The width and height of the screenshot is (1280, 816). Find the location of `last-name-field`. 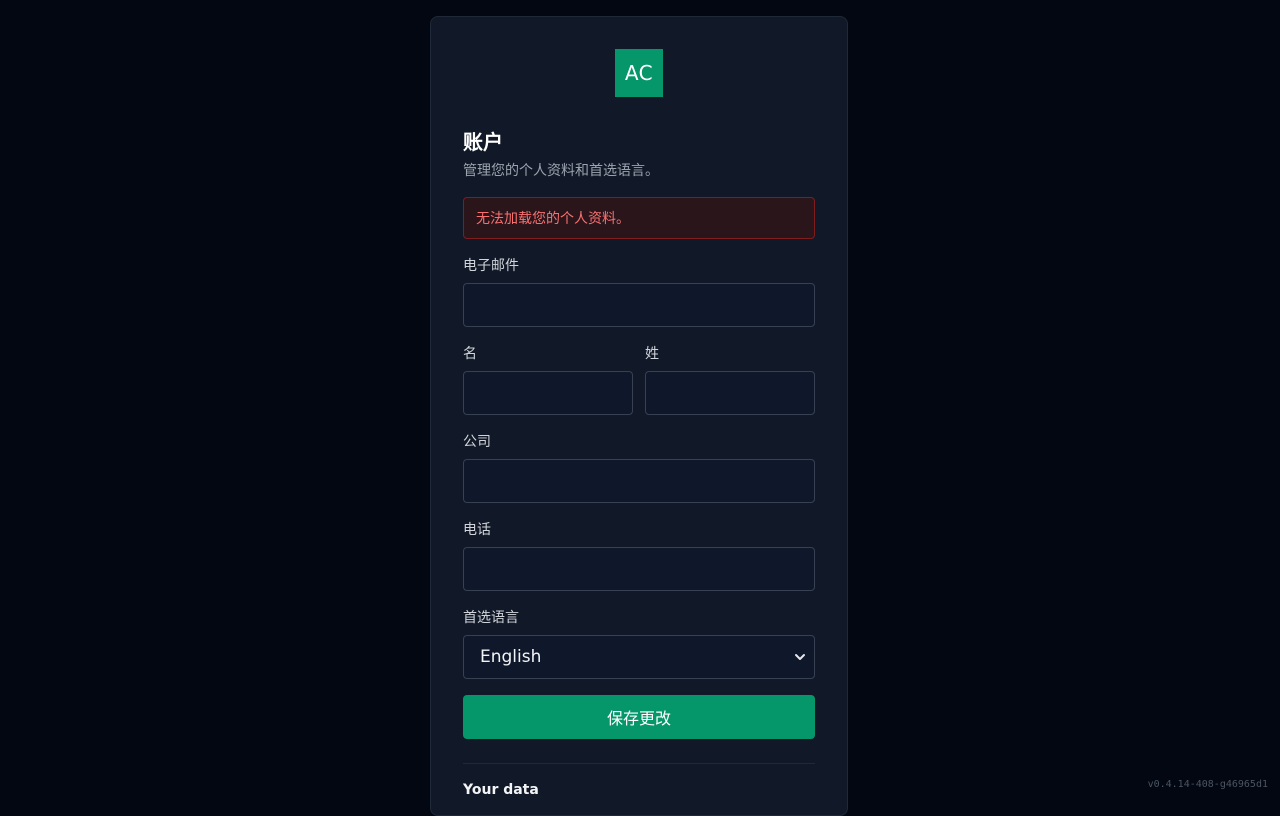

last-name-field is located at coordinates (730, 393).